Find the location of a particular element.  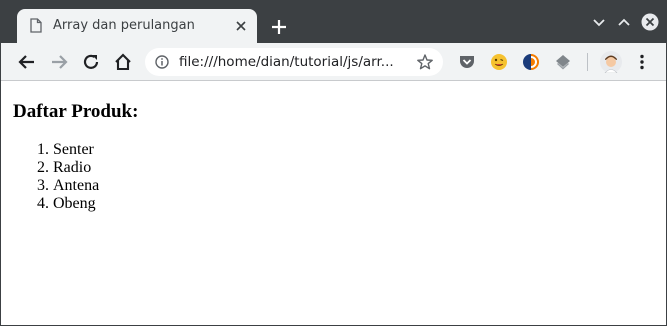

page-heading: Daftar Produk: is located at coordinates (76, 111).